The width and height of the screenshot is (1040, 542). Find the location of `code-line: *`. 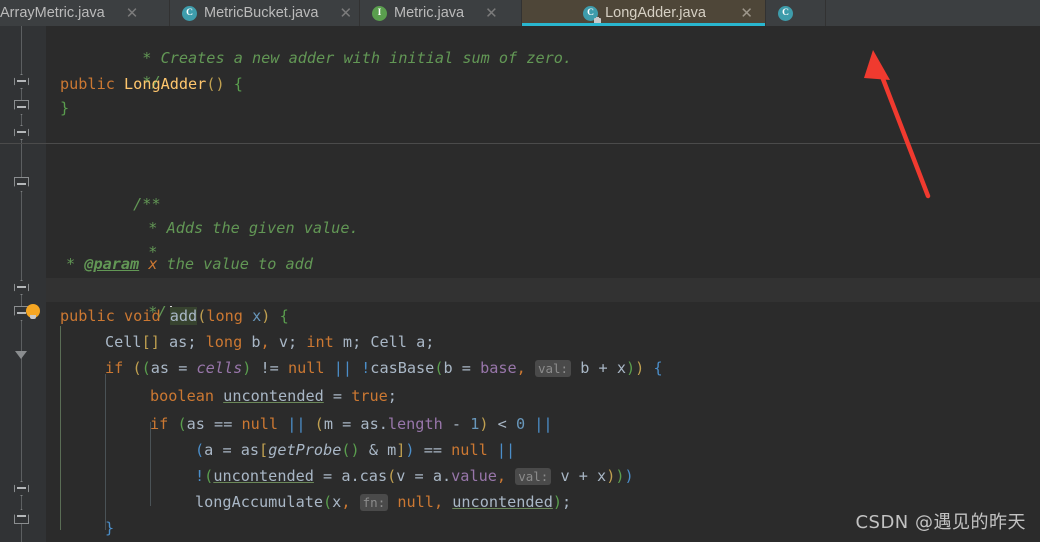

code-line: * is located at coordinates (148, 252).